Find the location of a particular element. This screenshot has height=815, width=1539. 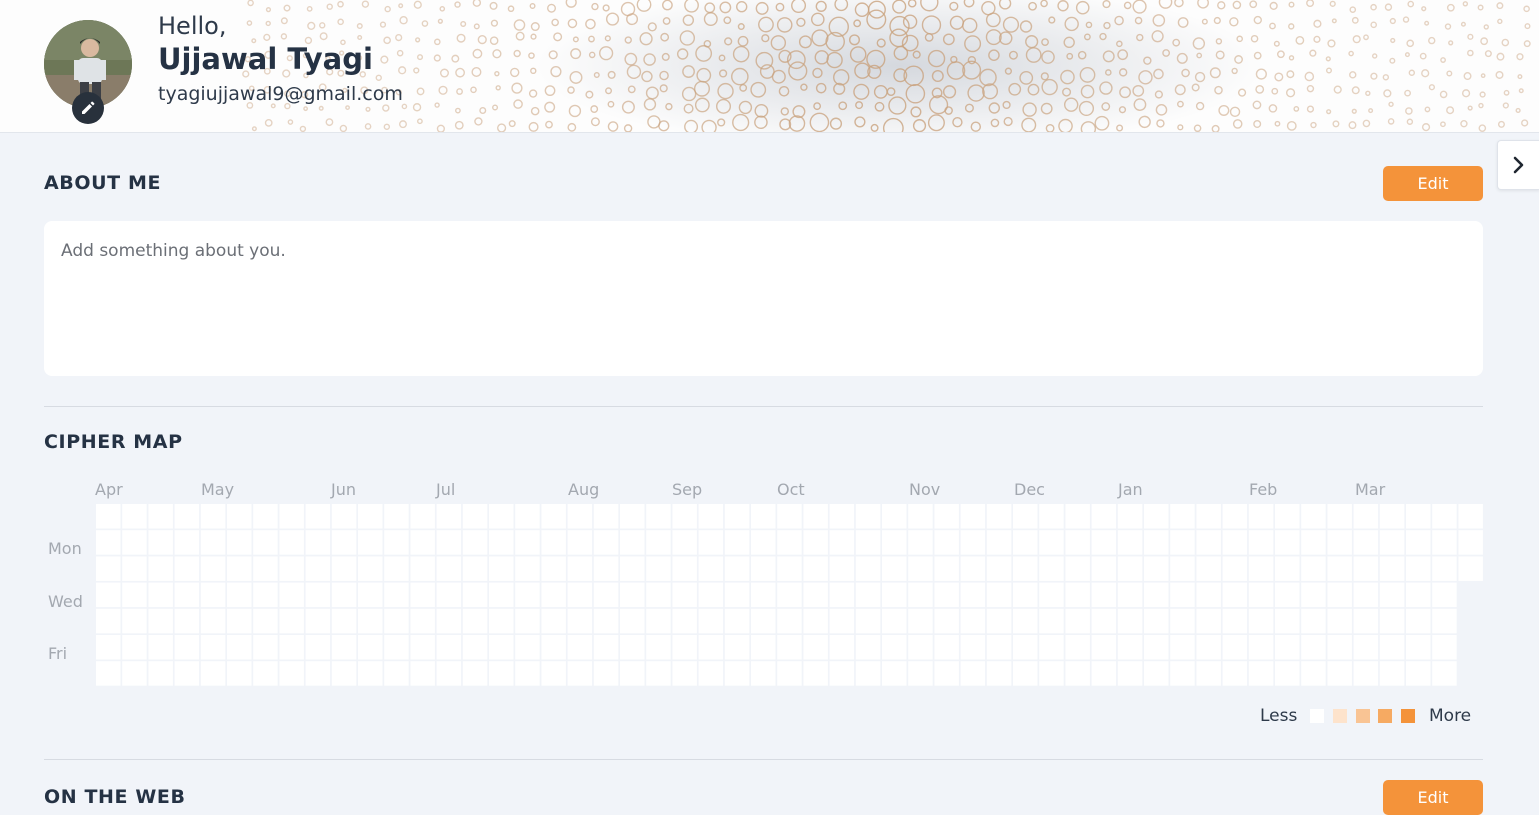

about-edit-button: Edit is located at coordinates (1433, 183).